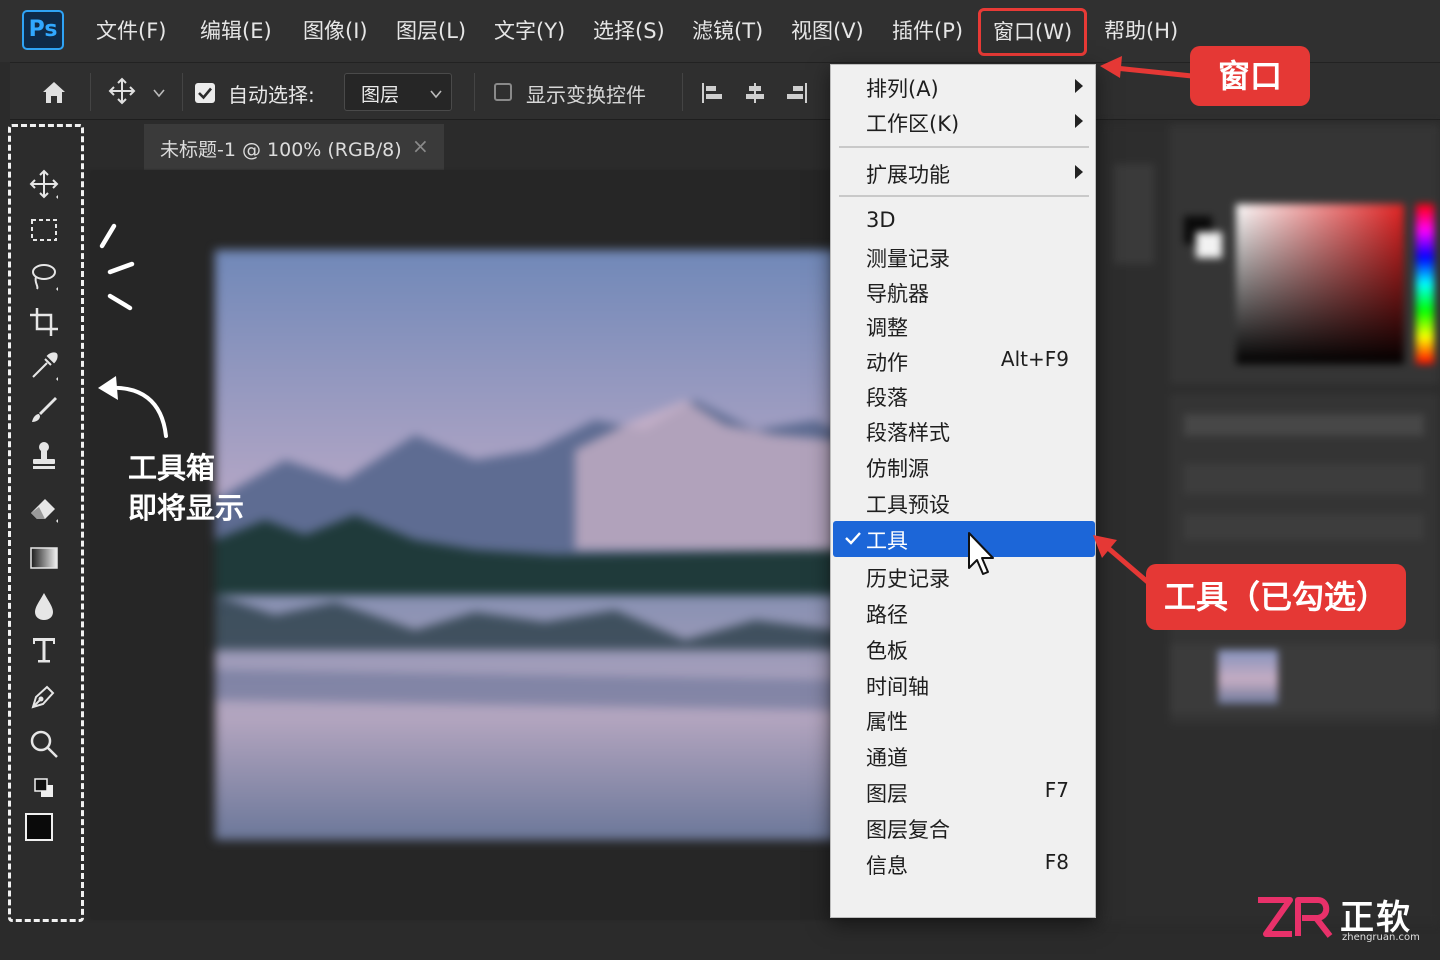 The height and width of the screenshot is (960, 1440). I want to click on arrow-to-window-menu, so click(1153, 72).